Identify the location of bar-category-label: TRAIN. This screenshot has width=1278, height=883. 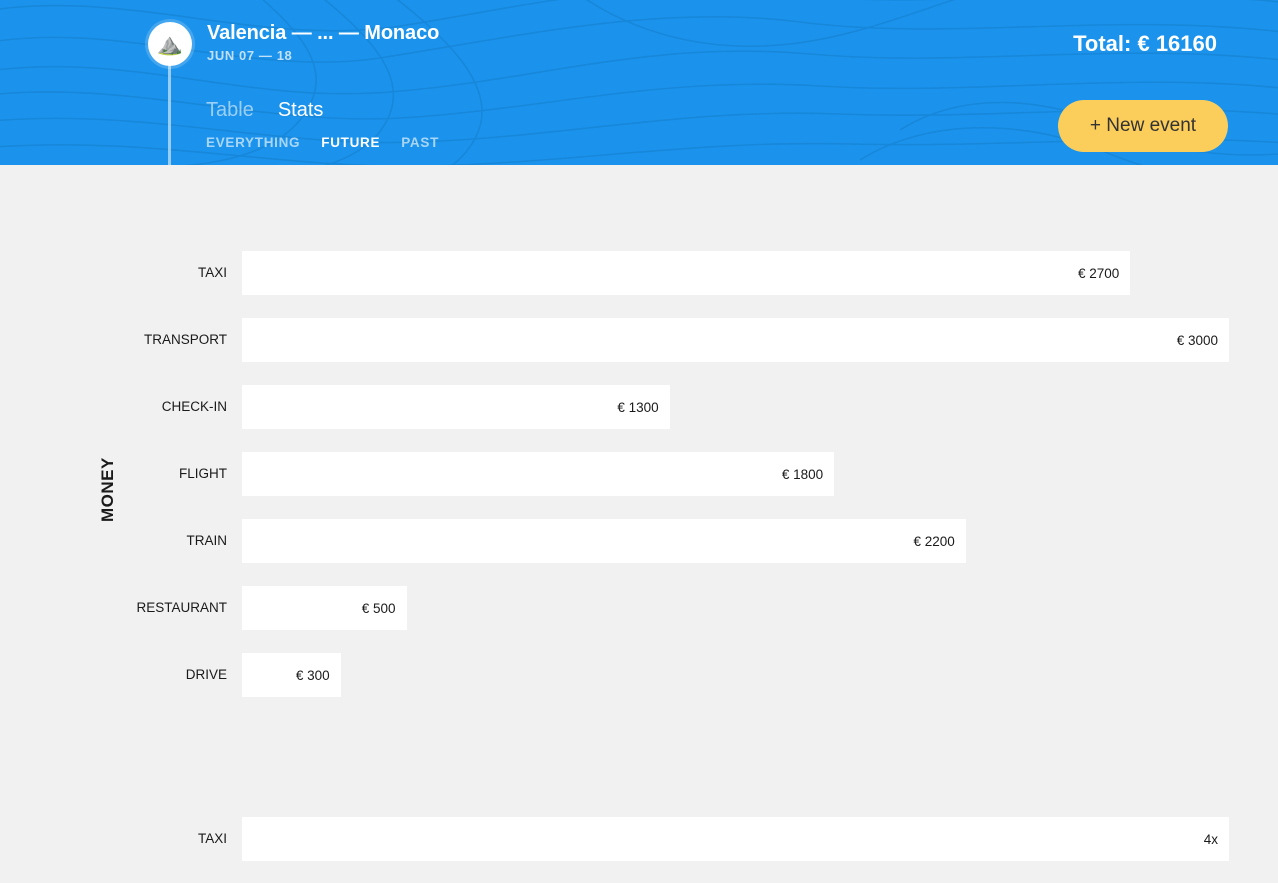
(207, 540).